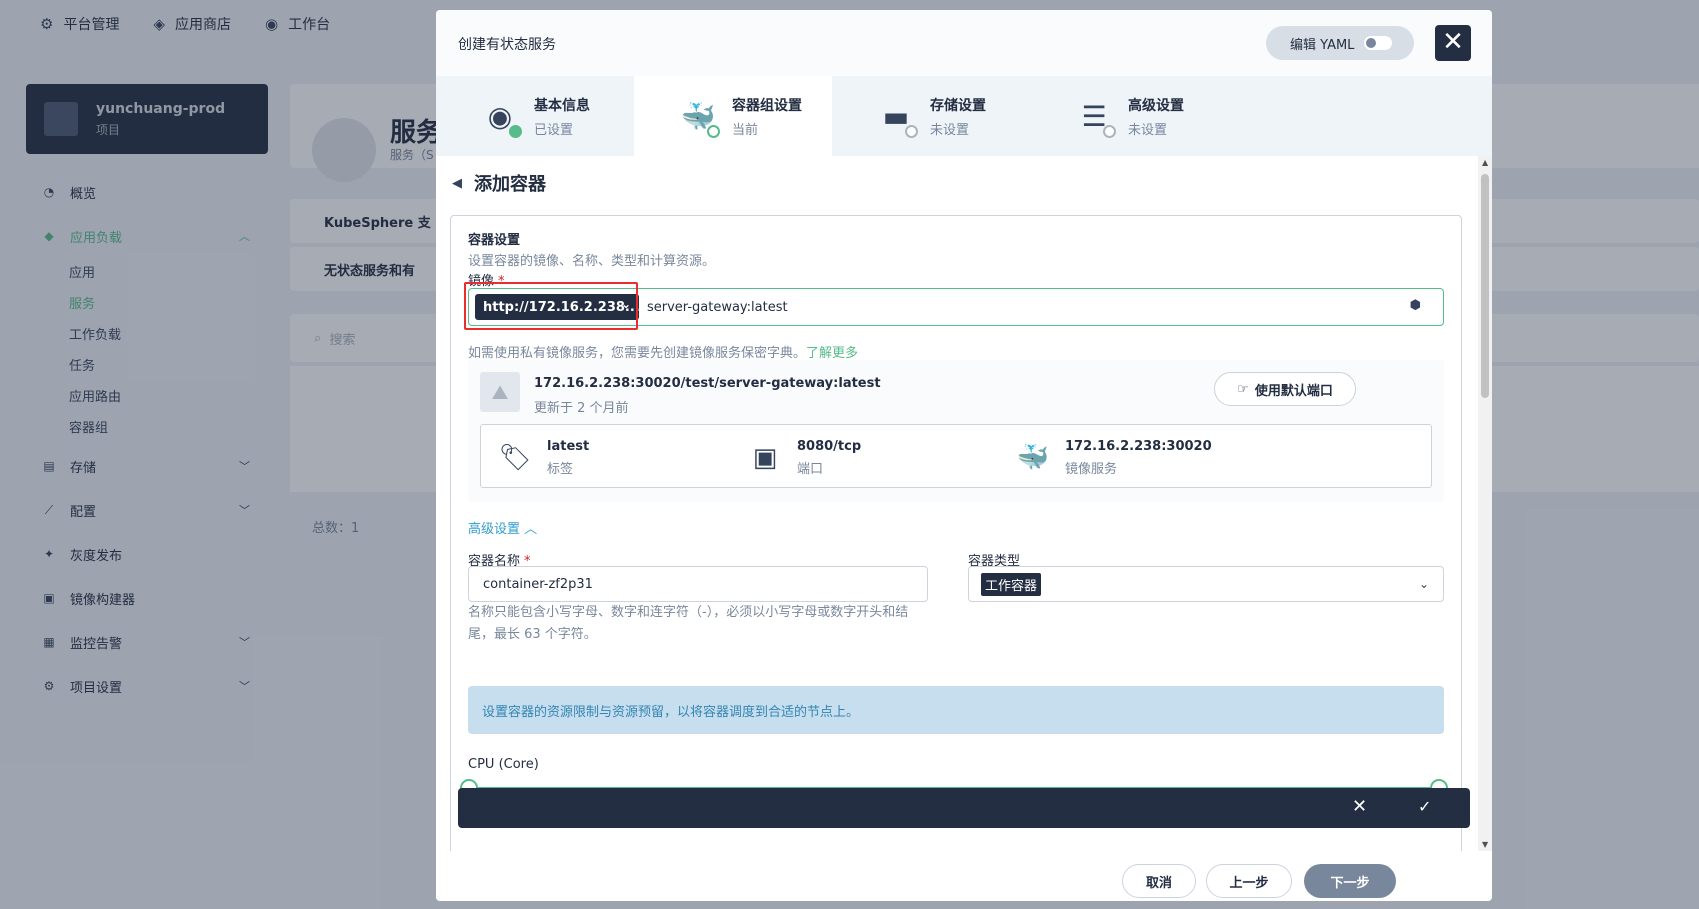 This screenshot has height=909, width=1699. Describe the element at coordinates (531, 529) in the screenshot. I see `chevron-up-icon: ︿` at that location.